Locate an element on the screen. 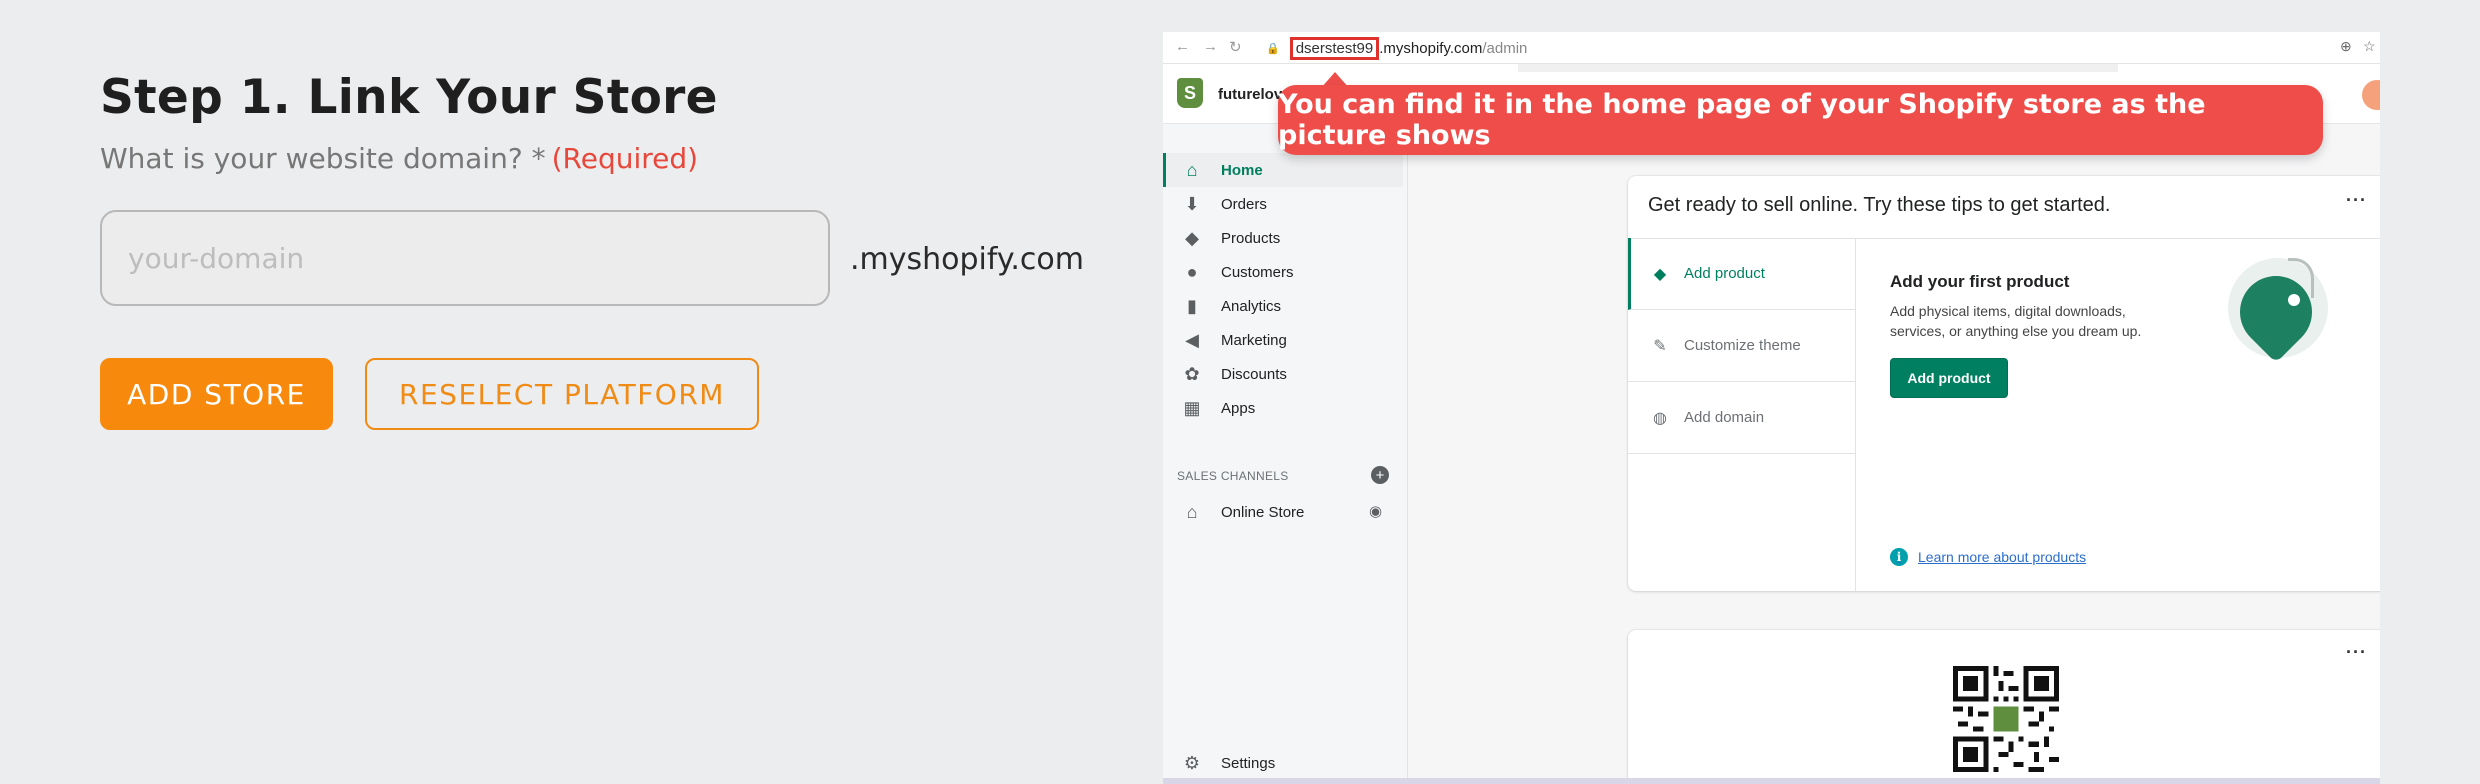 This screenshot has width=2480, height=784. tab-customize-theme: ✎ Customize theme is located at coordinates (1742, 346).